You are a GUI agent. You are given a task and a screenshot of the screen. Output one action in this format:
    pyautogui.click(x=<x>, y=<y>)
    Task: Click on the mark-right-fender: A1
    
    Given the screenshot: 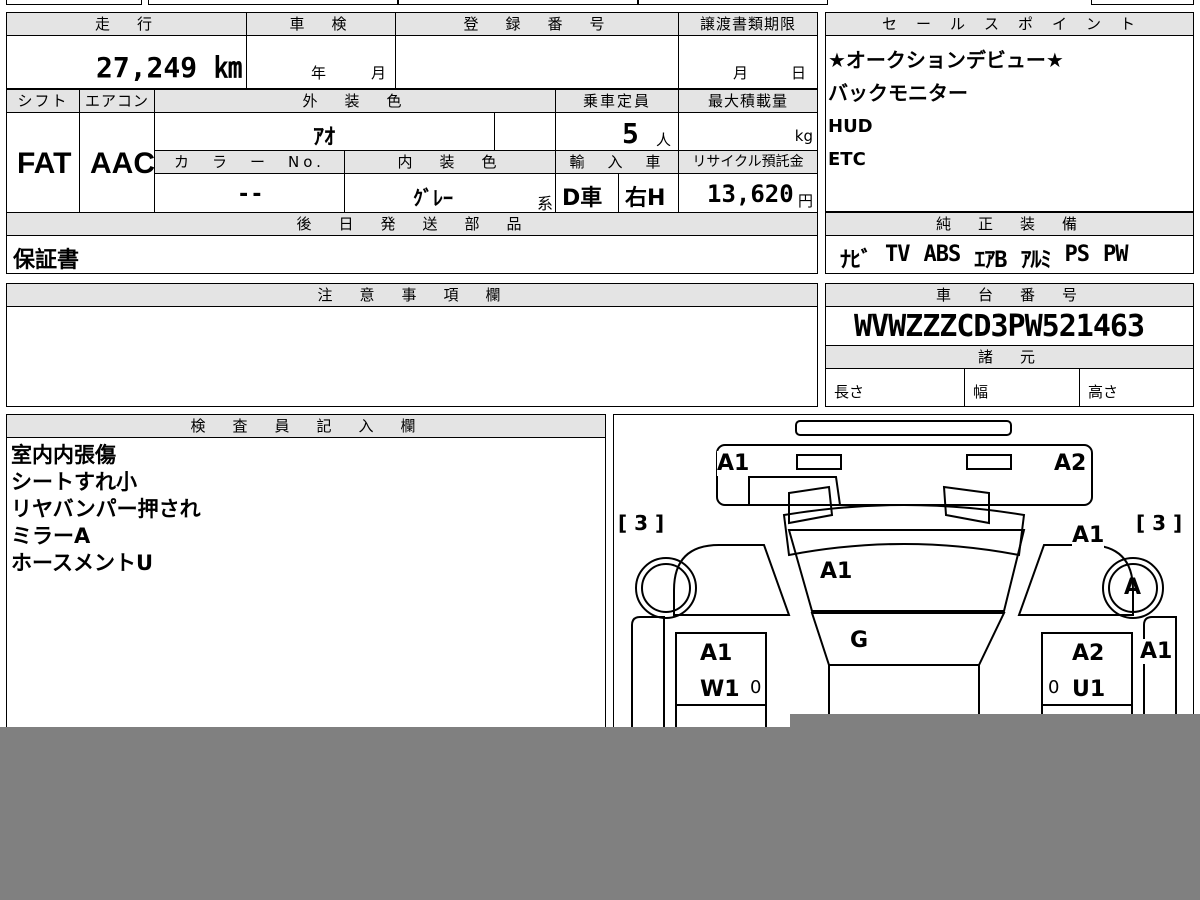 What is the action you would take?
    pyautogui.click(x=1088, y=535)
    